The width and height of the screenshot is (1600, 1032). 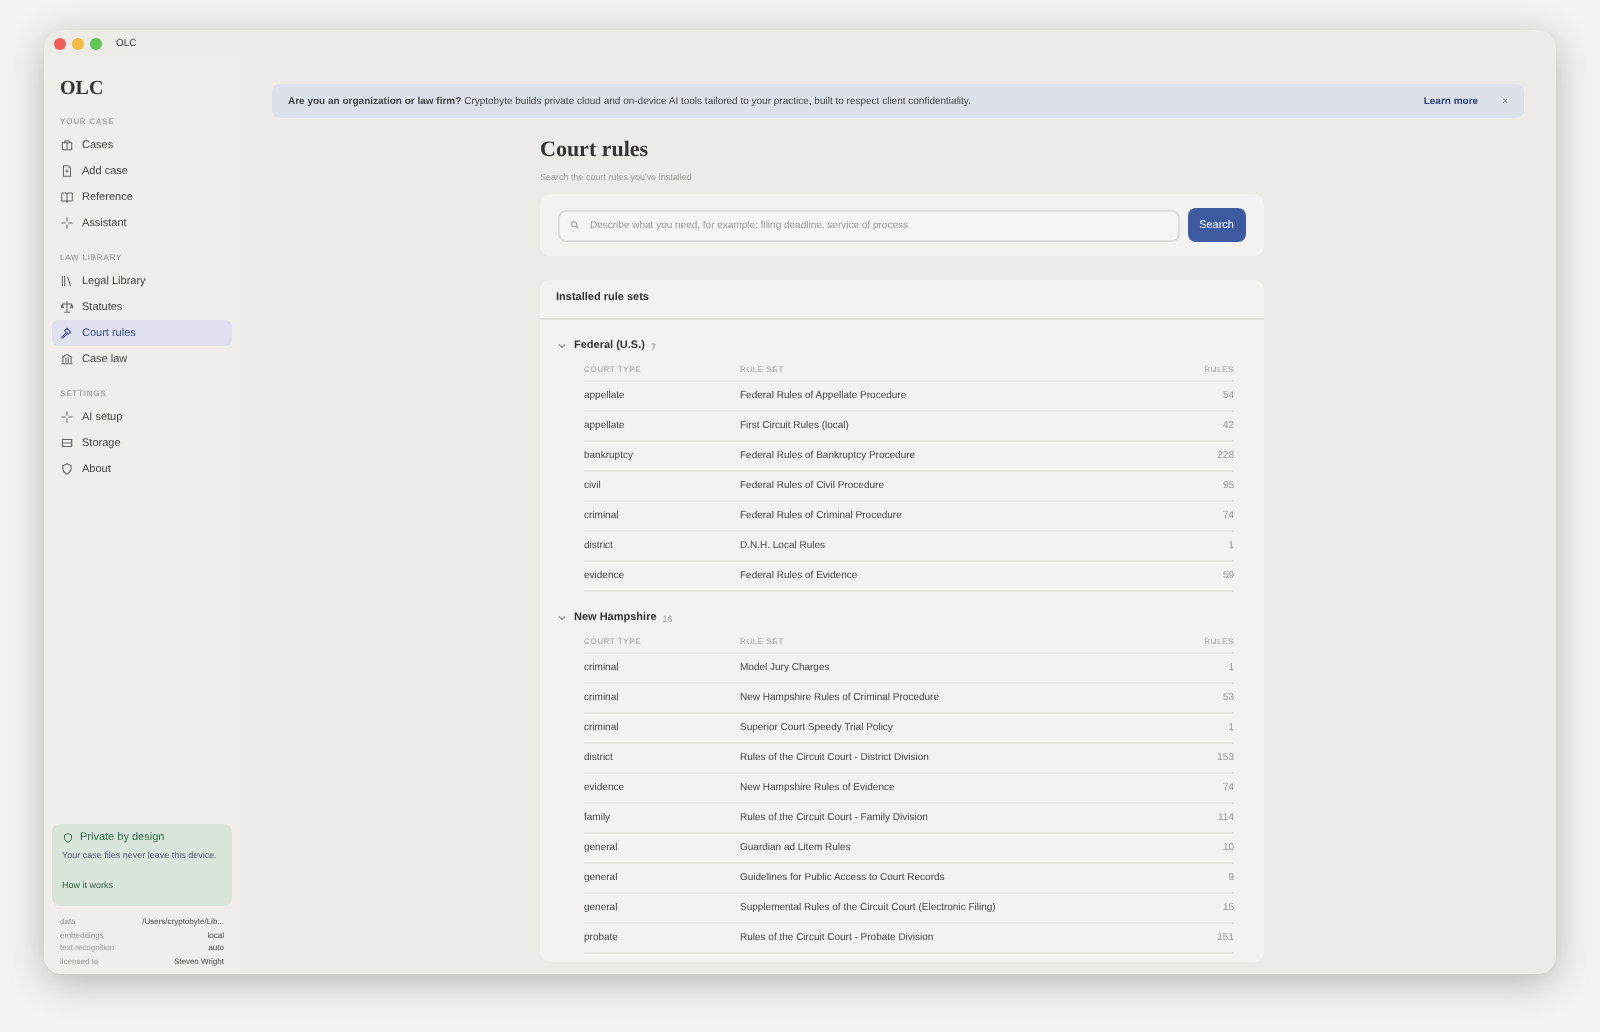 I want to click on scales-icon, so click(x=67, y=307).